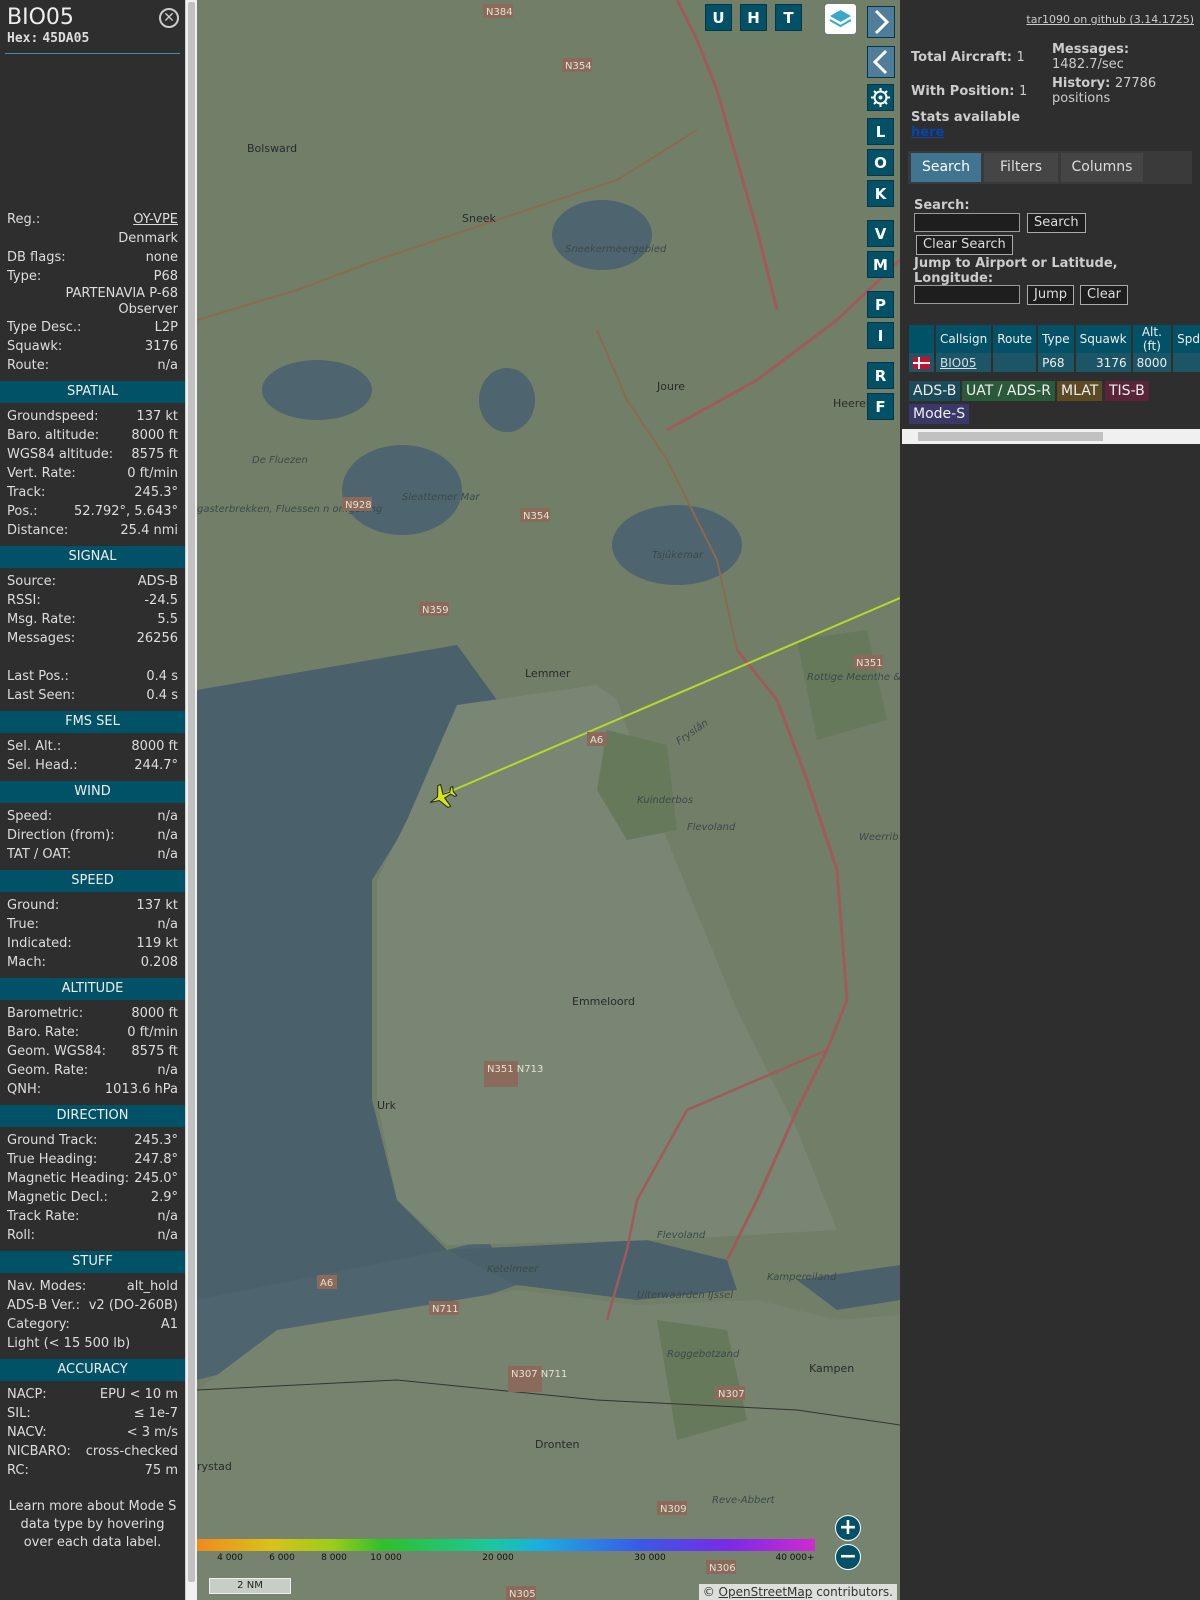 The width and height of the screenshot is (1200, 1600). What do you see at coordinates (1050, 295) in the screenshot?
I see `jump-button: Jump` at bounding box center [1050, 295].